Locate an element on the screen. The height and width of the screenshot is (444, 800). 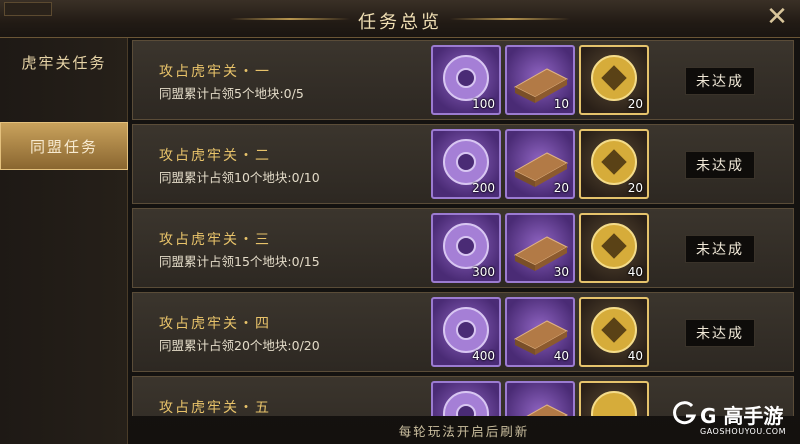
reward-jade-ring: 300 is located at coordinates (466, 248).